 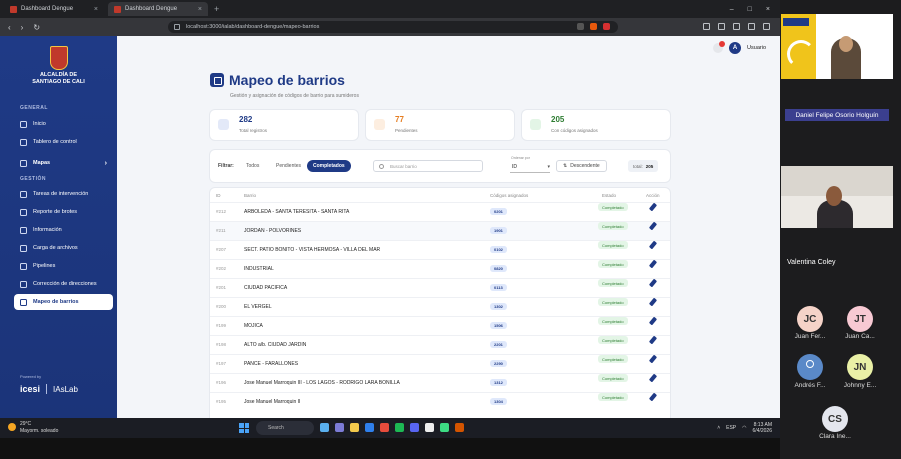 What do you see at coordinates (54, 9) in the screenshot?
I see `browser-tab-1: Dashboard Dengue ×` at bounding box center [54, 9].